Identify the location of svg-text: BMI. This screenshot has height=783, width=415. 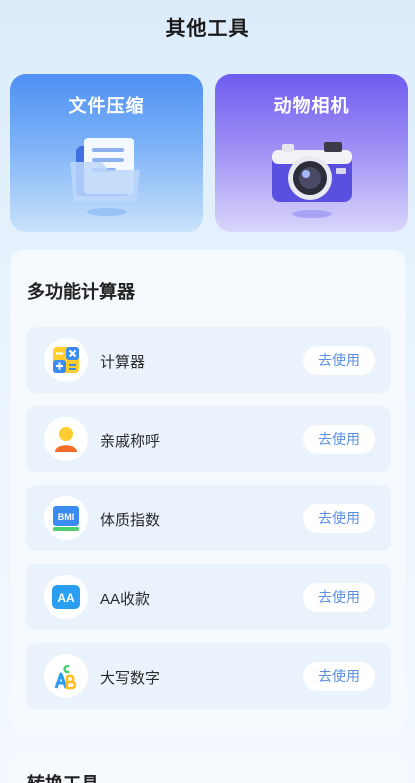
(66, 517).